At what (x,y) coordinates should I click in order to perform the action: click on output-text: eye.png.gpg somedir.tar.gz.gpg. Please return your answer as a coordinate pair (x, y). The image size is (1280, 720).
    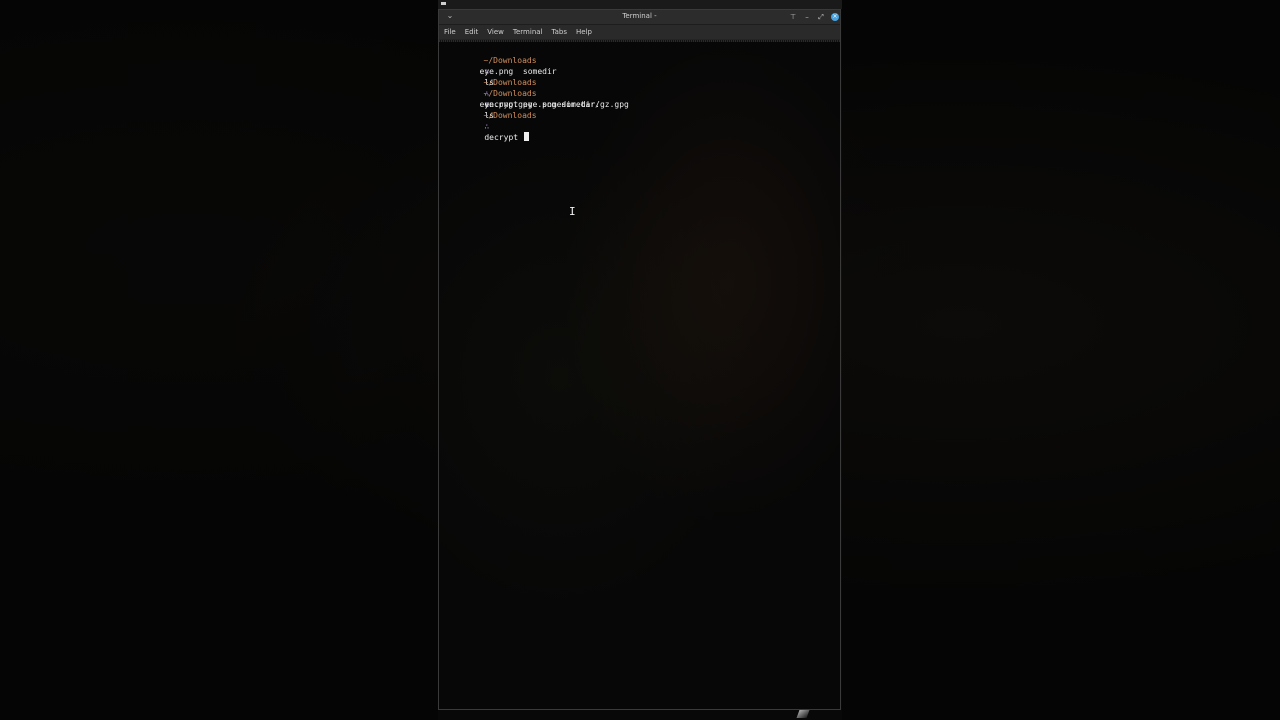
    Looking at the image, I should click on (554, 104).